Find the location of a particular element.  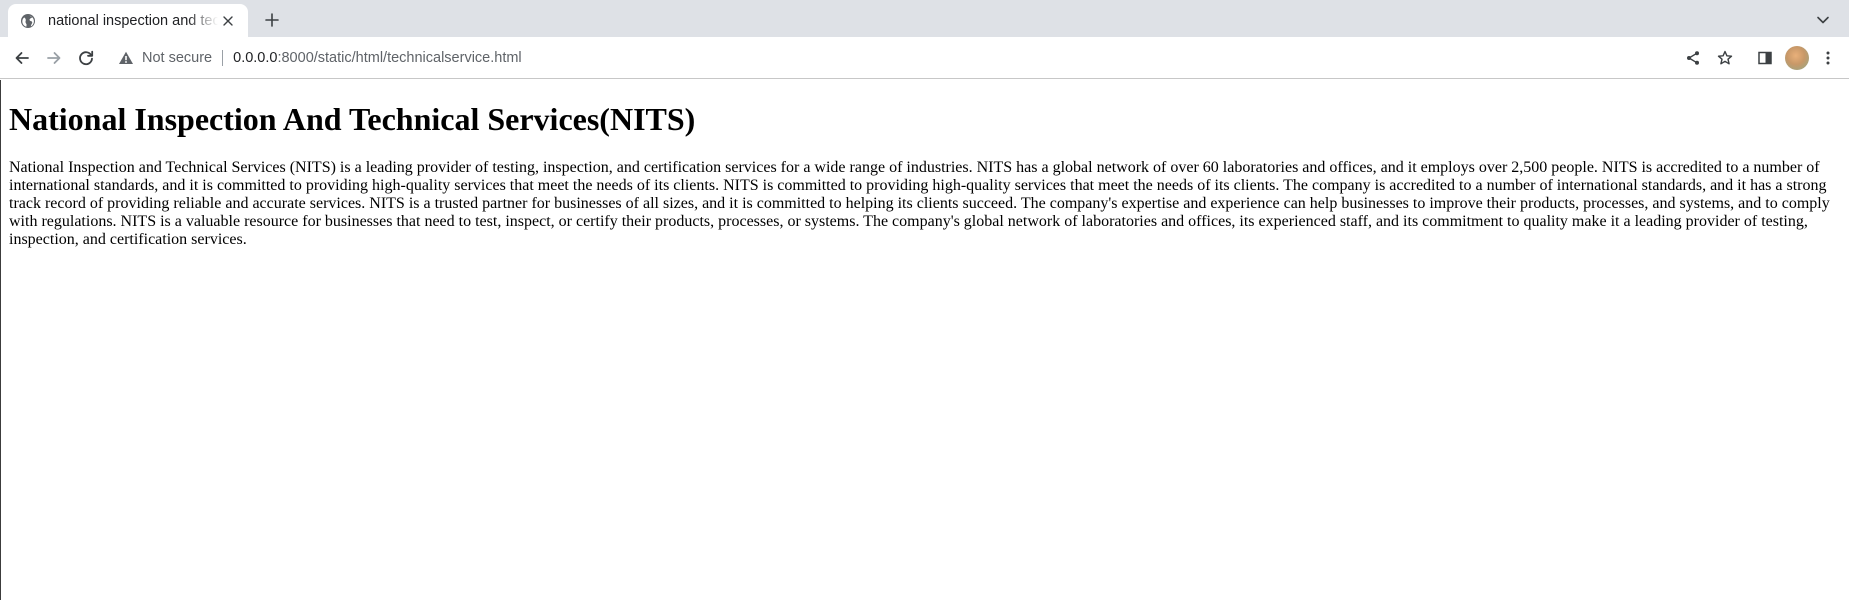

warning-icon is located at coordinates (126, 58).